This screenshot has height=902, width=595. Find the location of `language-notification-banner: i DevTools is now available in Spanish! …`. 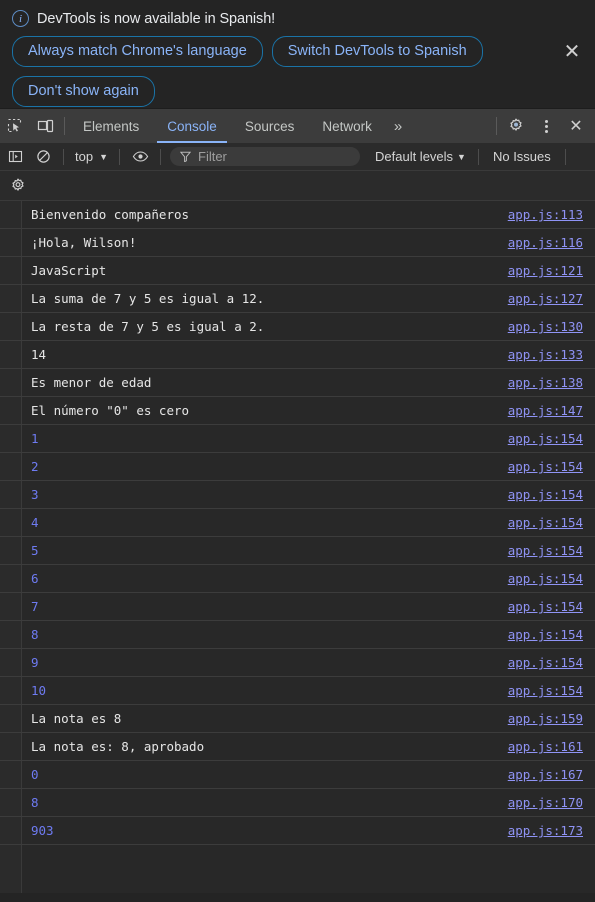

language-notification-banner: i DevTools is now available in Spanish! … is located at coordinates (297, 54).